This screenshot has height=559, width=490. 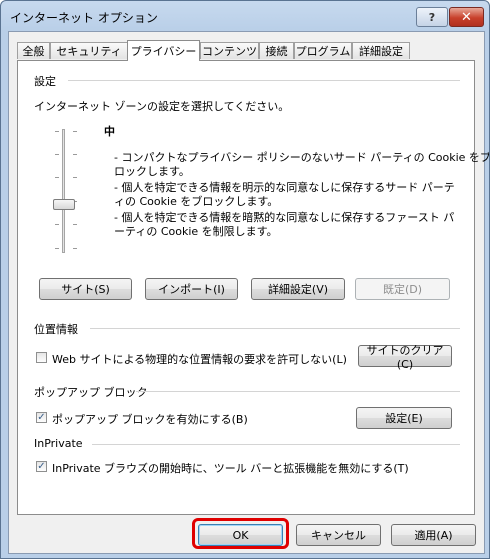 I want to click on sites-button: サイト(S), so click(x=85, y=289).